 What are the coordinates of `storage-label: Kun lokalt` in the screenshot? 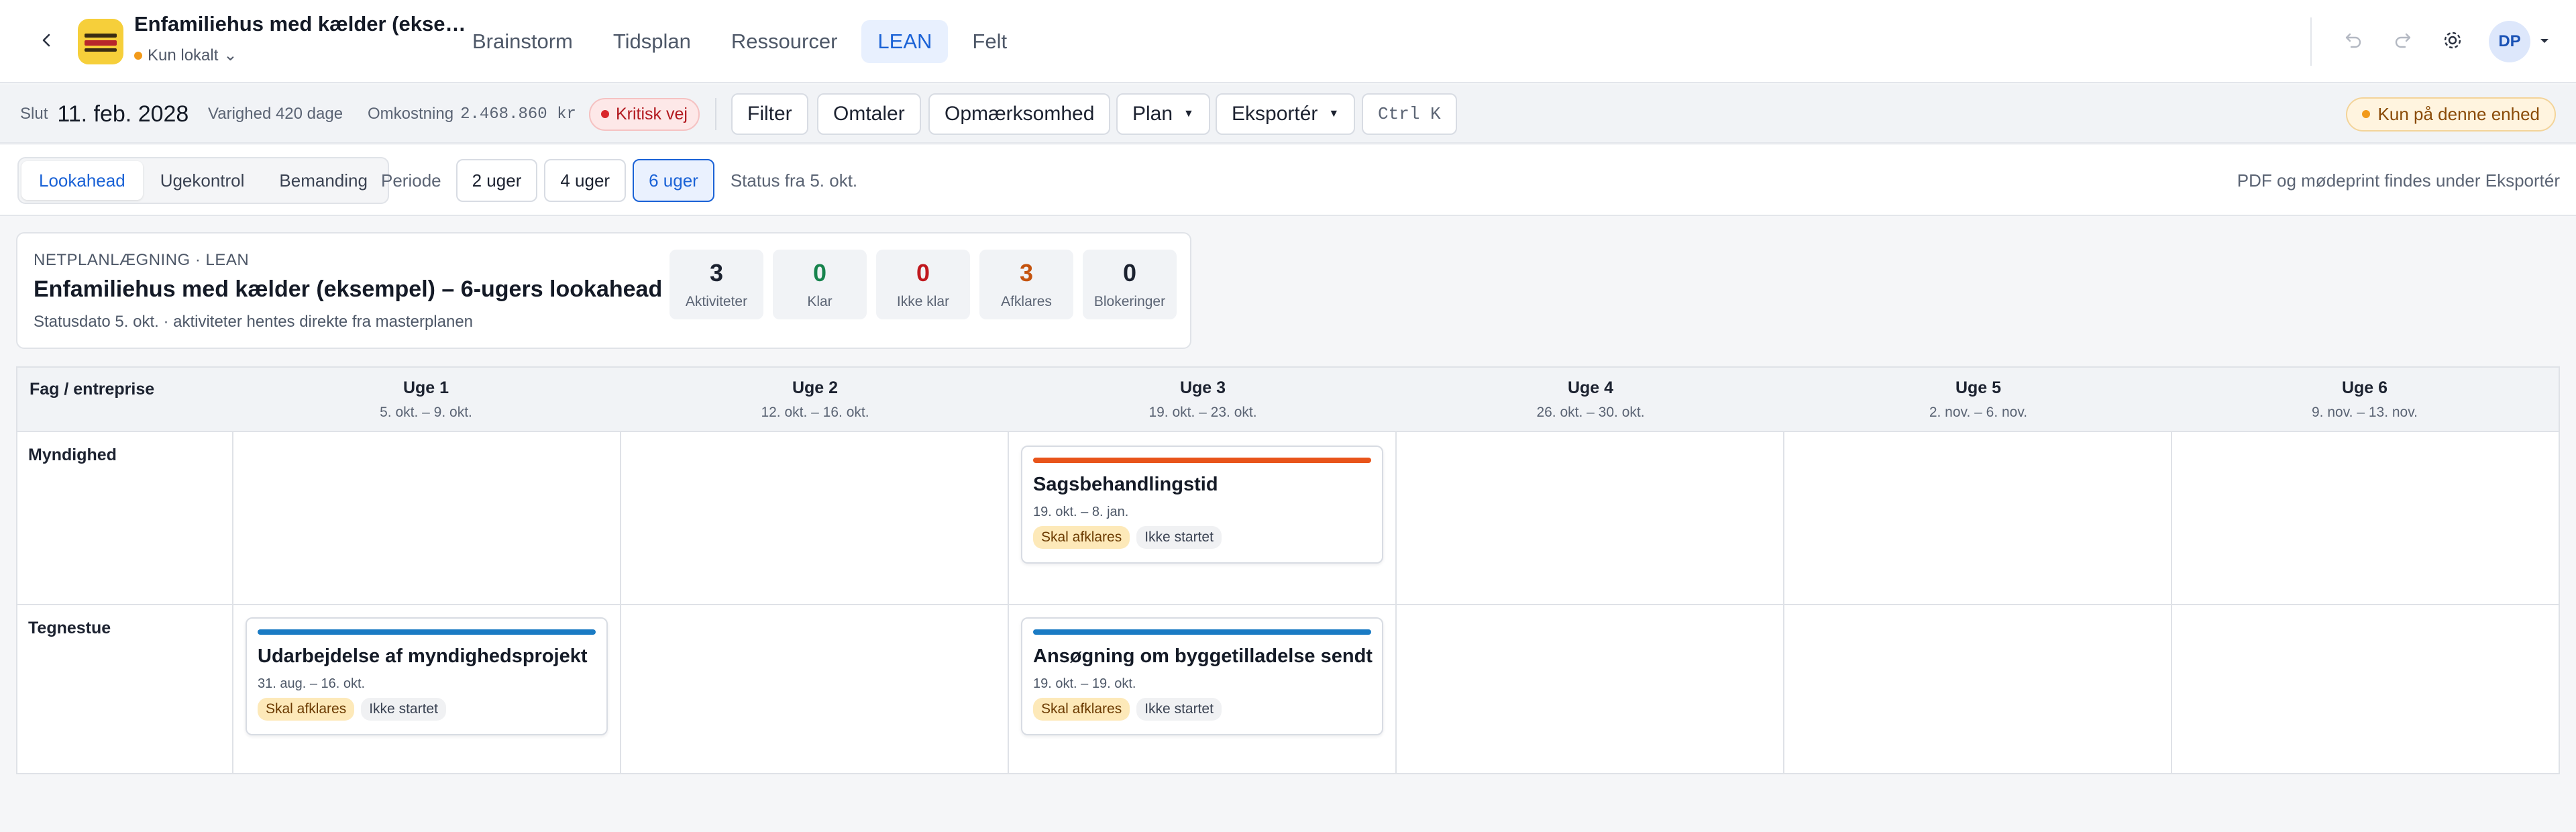 It's located at (183, 55).